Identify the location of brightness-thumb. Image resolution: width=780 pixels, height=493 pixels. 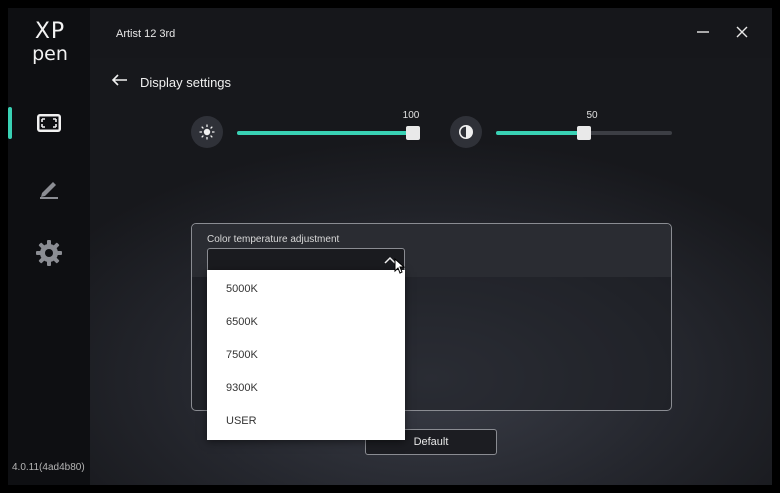
(413, 133).